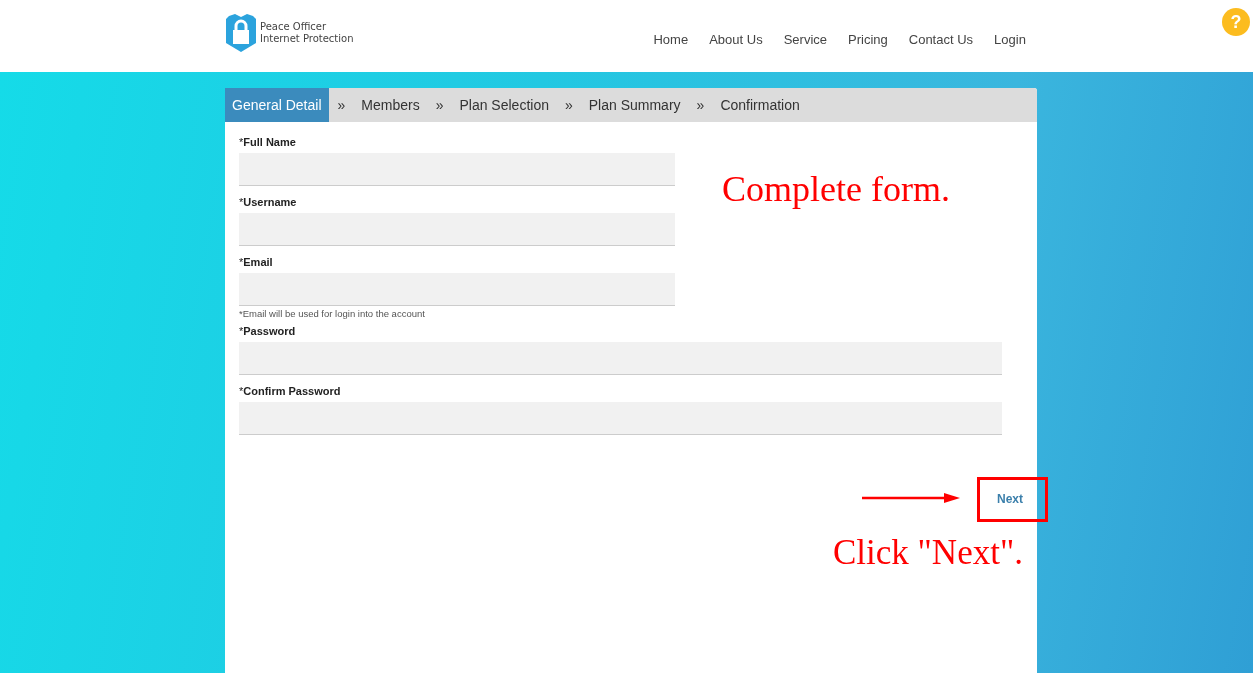 Image resolution: width=1253 pixels, height=673 pixels. I want to click on step-tab: General Detail, so click(277, 105).